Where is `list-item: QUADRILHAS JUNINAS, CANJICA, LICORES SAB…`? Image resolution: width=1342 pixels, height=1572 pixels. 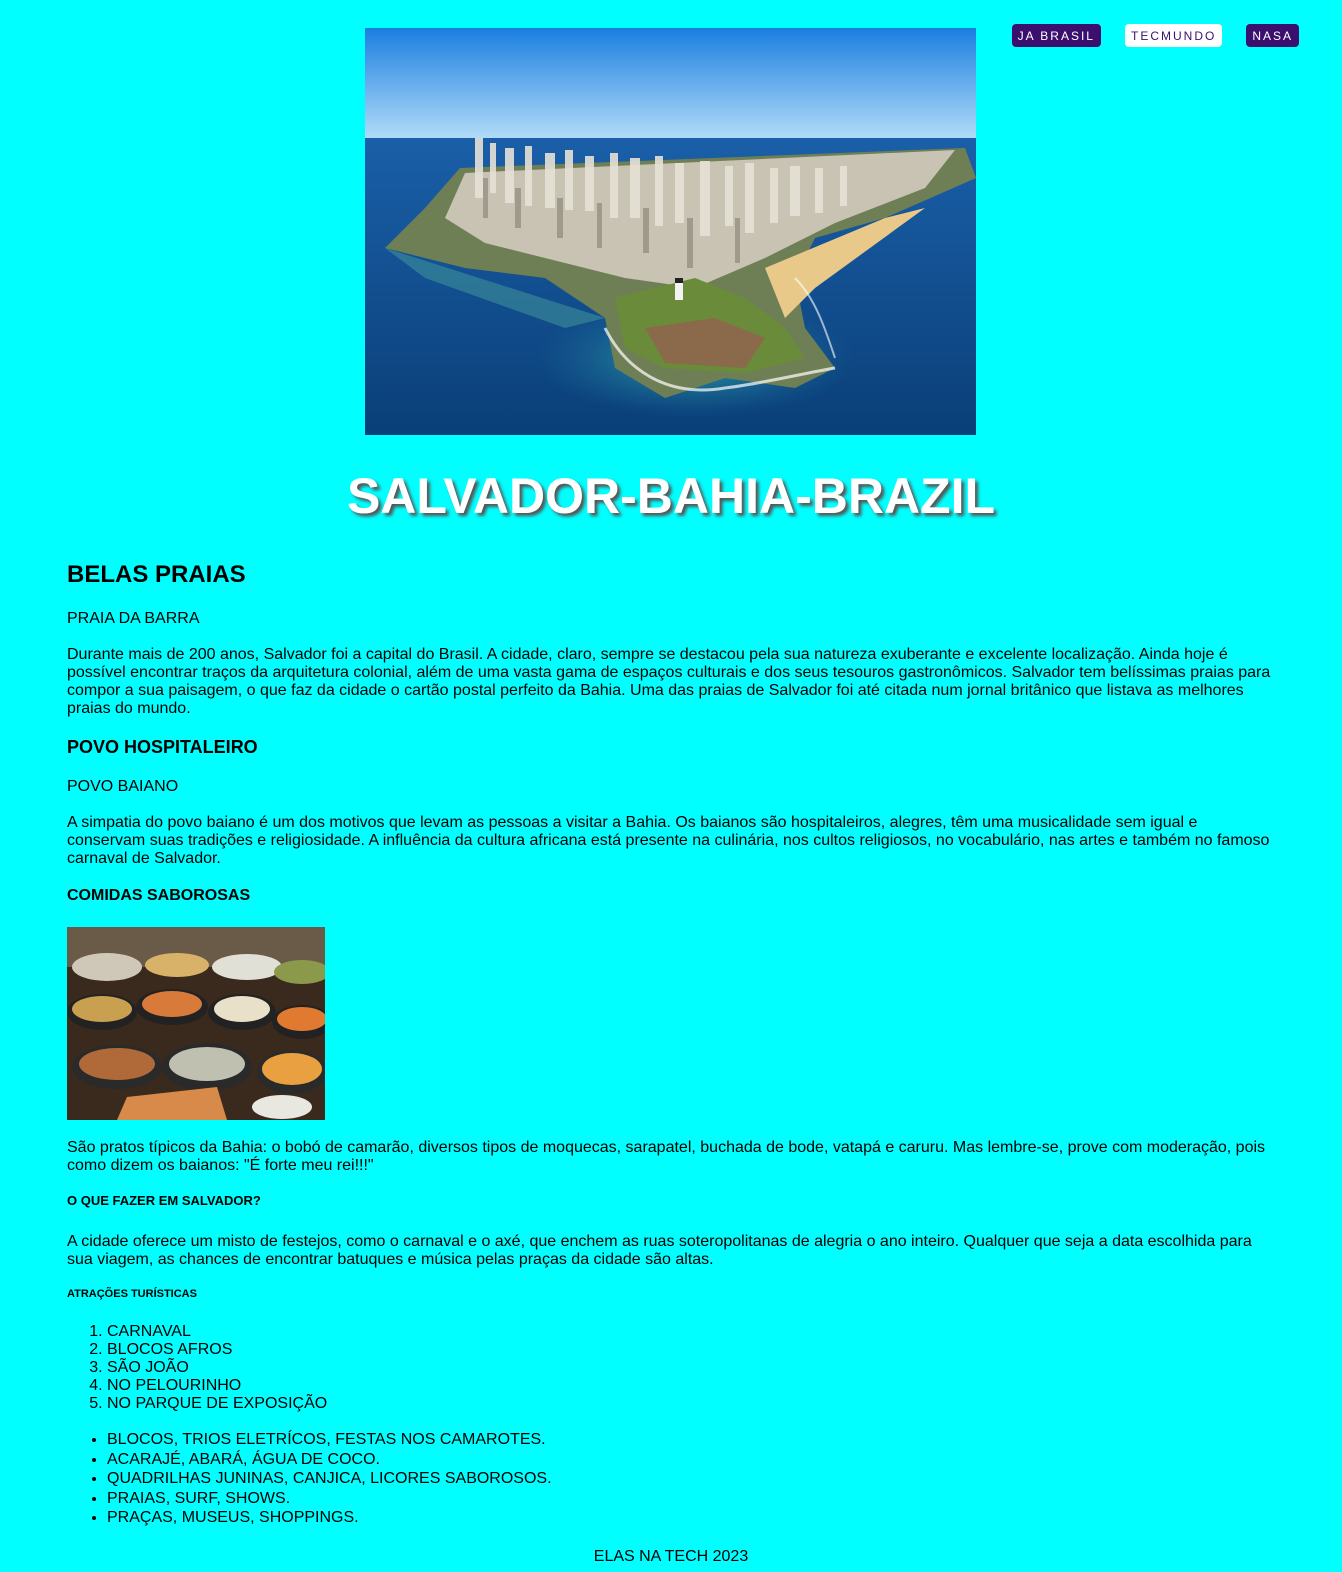
list-item: QUADRILHAS JUNINAS, CANJICA, LICORES SAB… is located at coordinates (692, 1479).